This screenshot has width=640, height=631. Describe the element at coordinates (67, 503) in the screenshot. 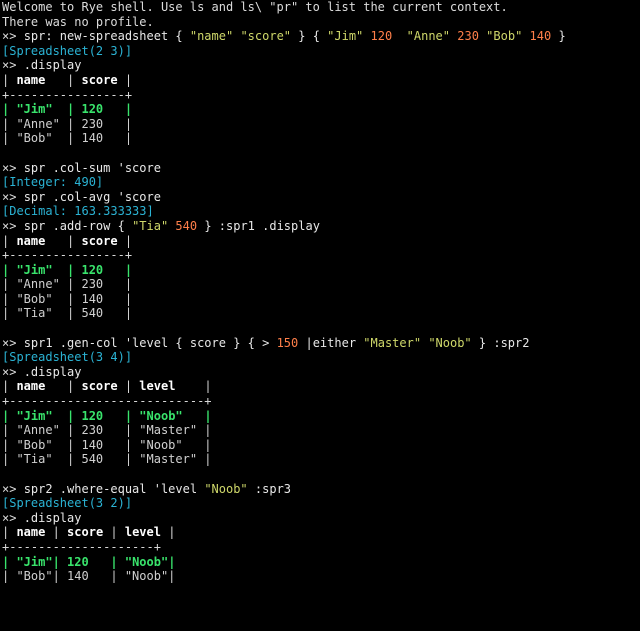

I see `terminal-text: [Spreadsheet(3 2)]` at that location.